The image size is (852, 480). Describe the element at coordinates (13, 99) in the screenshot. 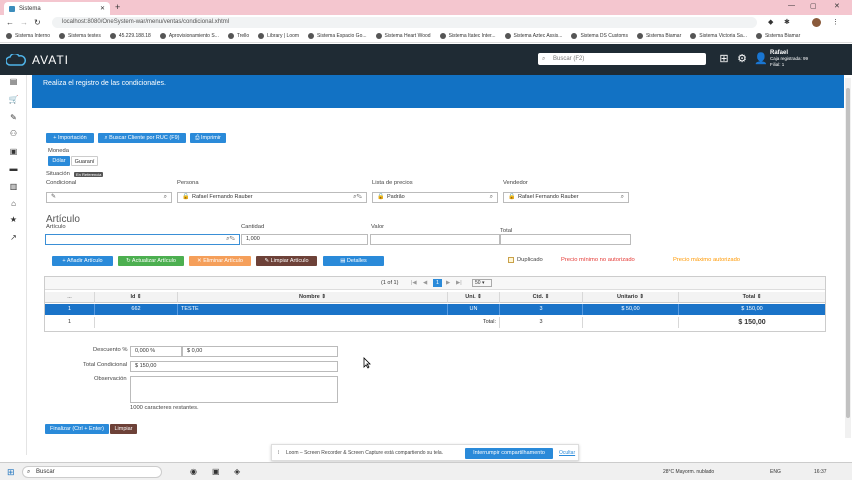

I see `cart-icon: 🛒` at that location.